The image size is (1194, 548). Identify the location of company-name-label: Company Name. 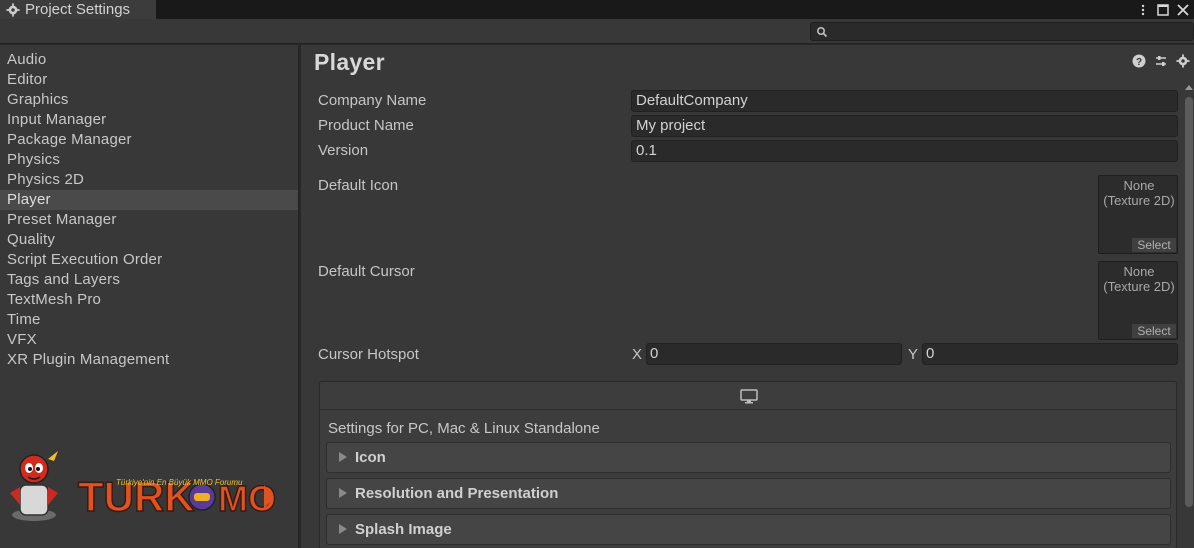
(372, 100).